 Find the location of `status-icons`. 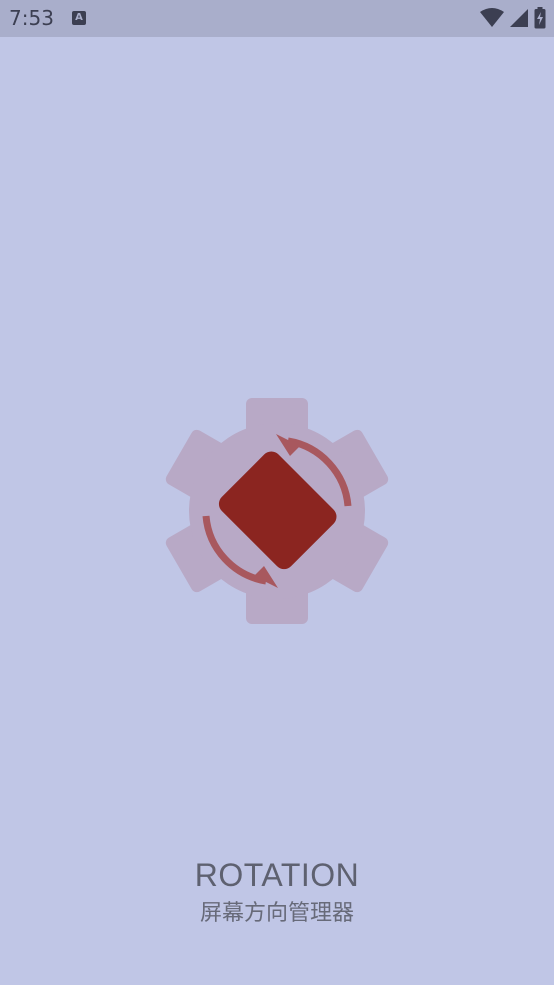

status-icons is located at coordinates (513, 18).